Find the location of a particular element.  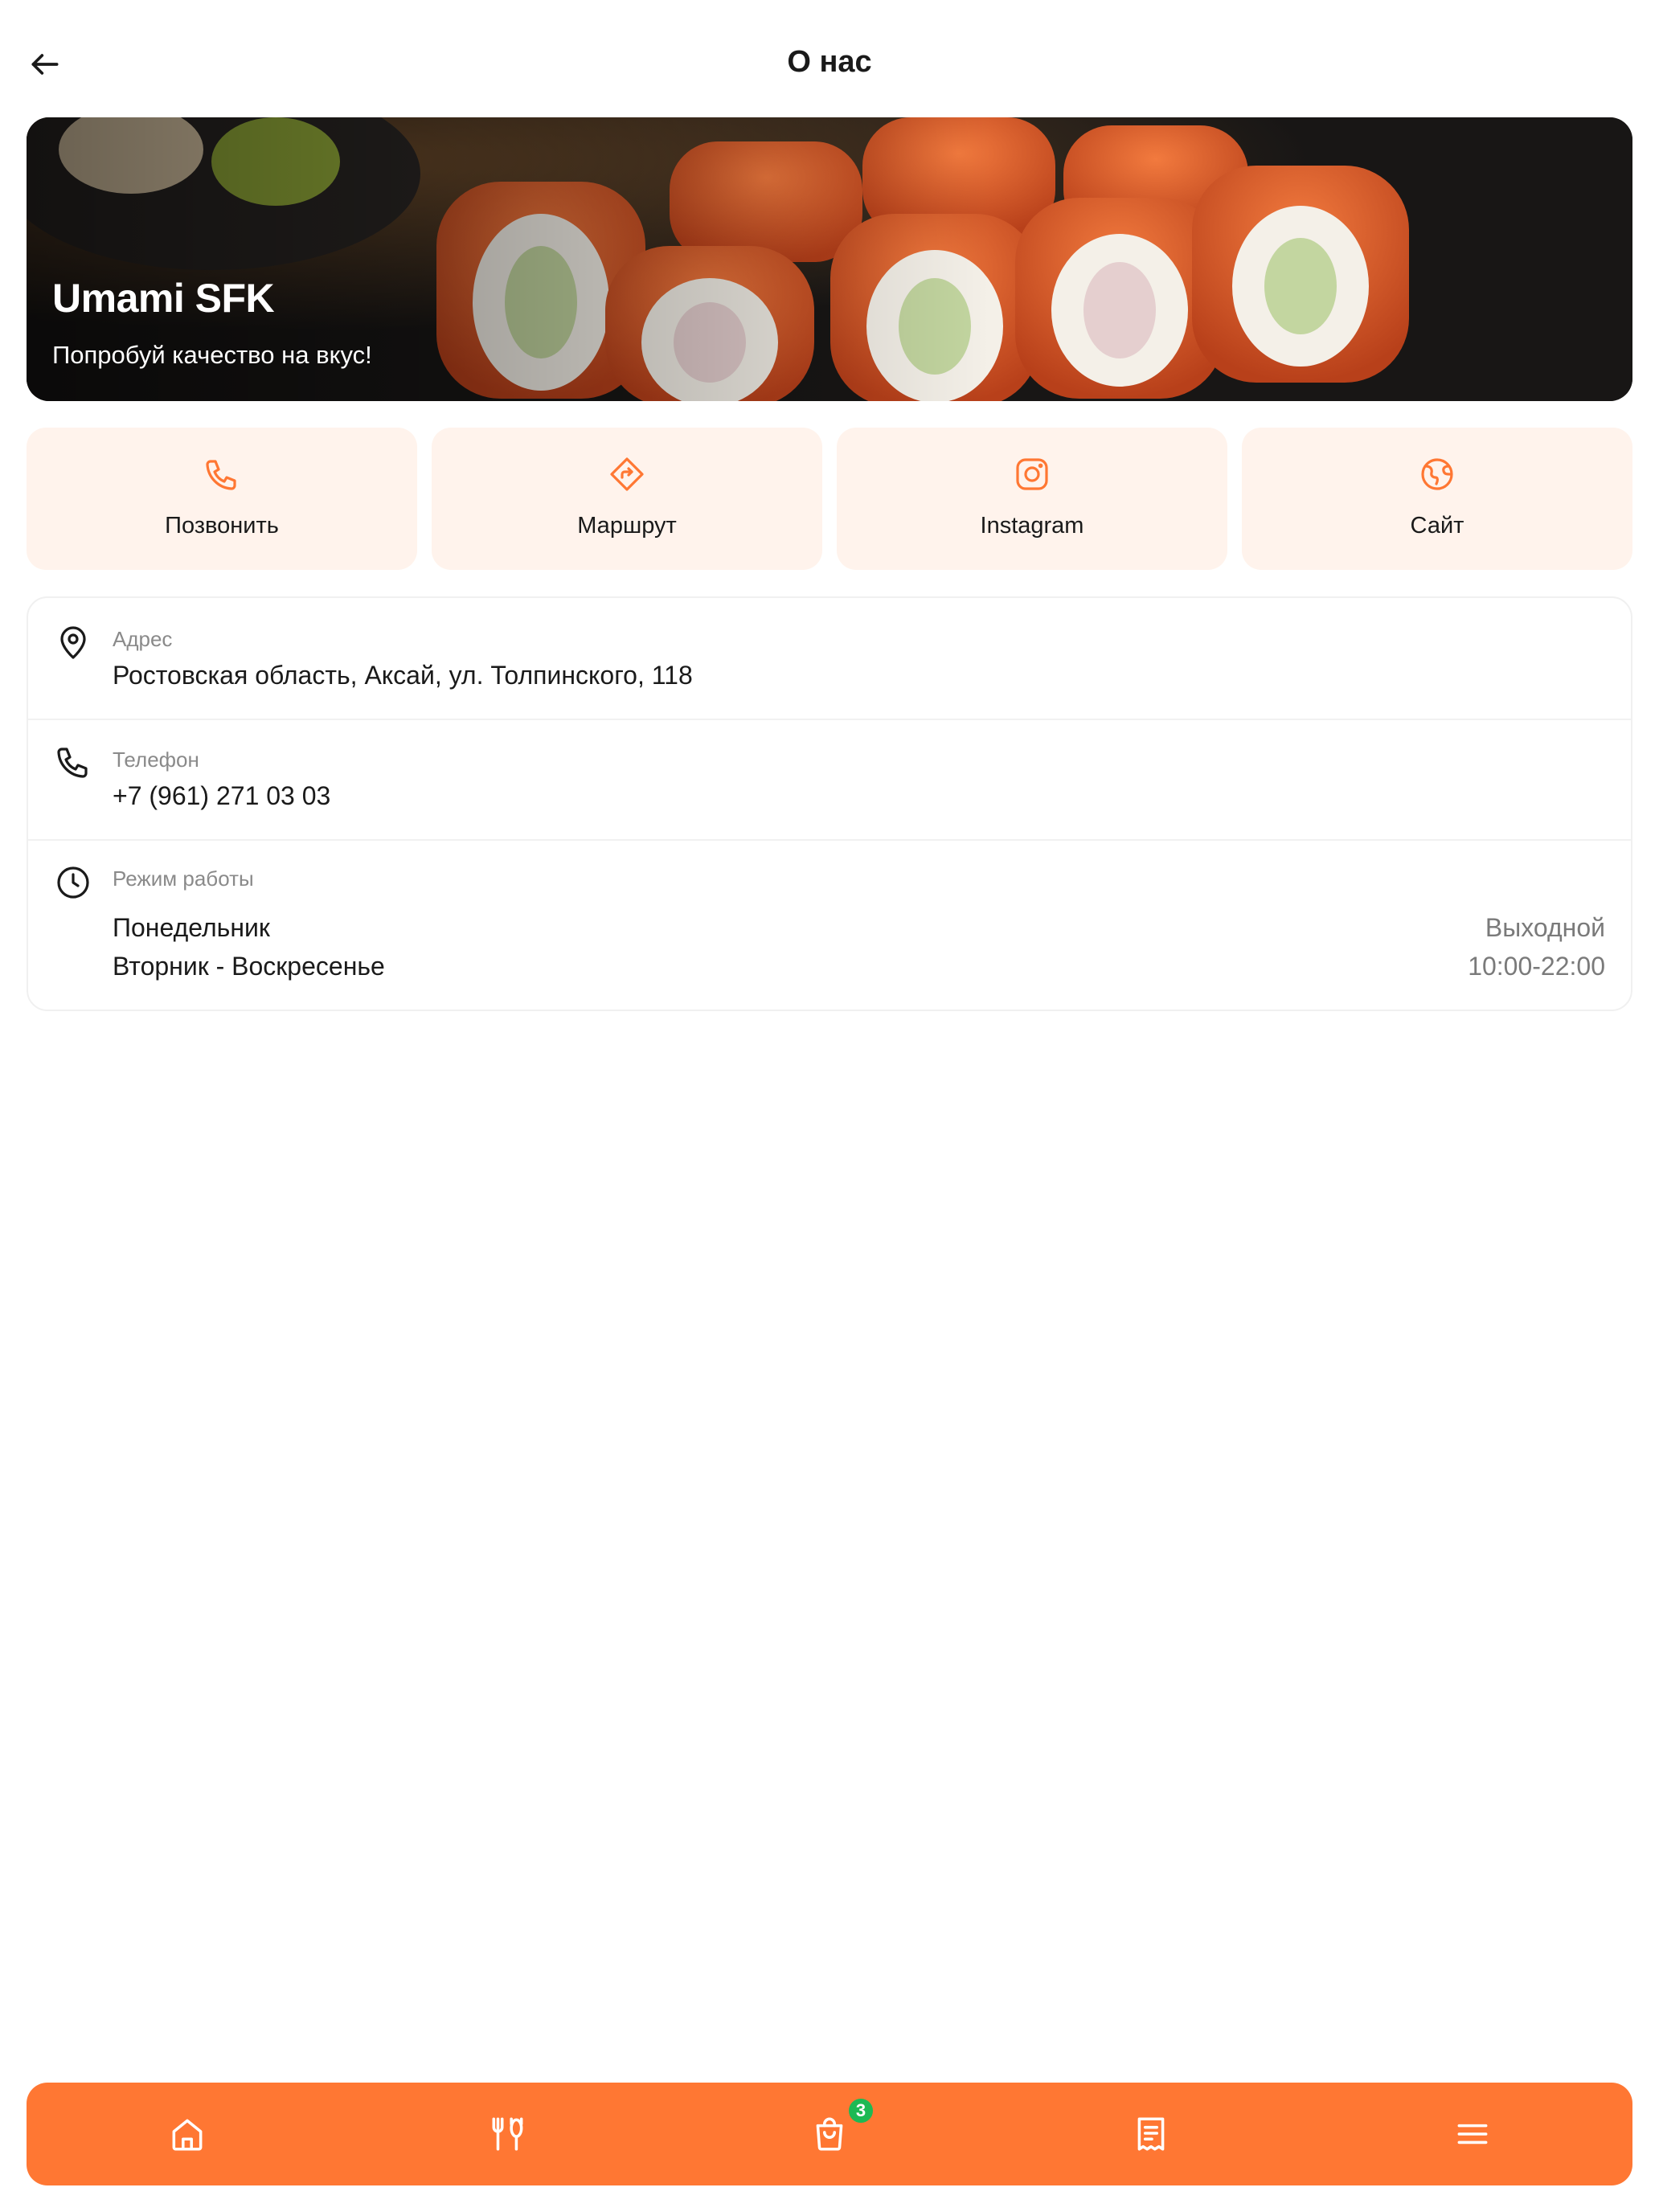

hours-day: Вторник - Воскресенье is located at coordinates (249, 967).